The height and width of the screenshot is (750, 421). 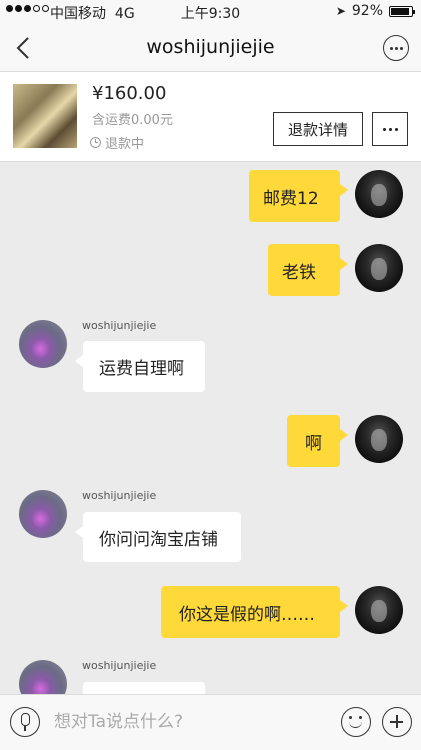 What do you see at coordinates (298, 196) in the screenshot?
I see `my-message-bubble: 邮费12` at bounding box center [298, 196].